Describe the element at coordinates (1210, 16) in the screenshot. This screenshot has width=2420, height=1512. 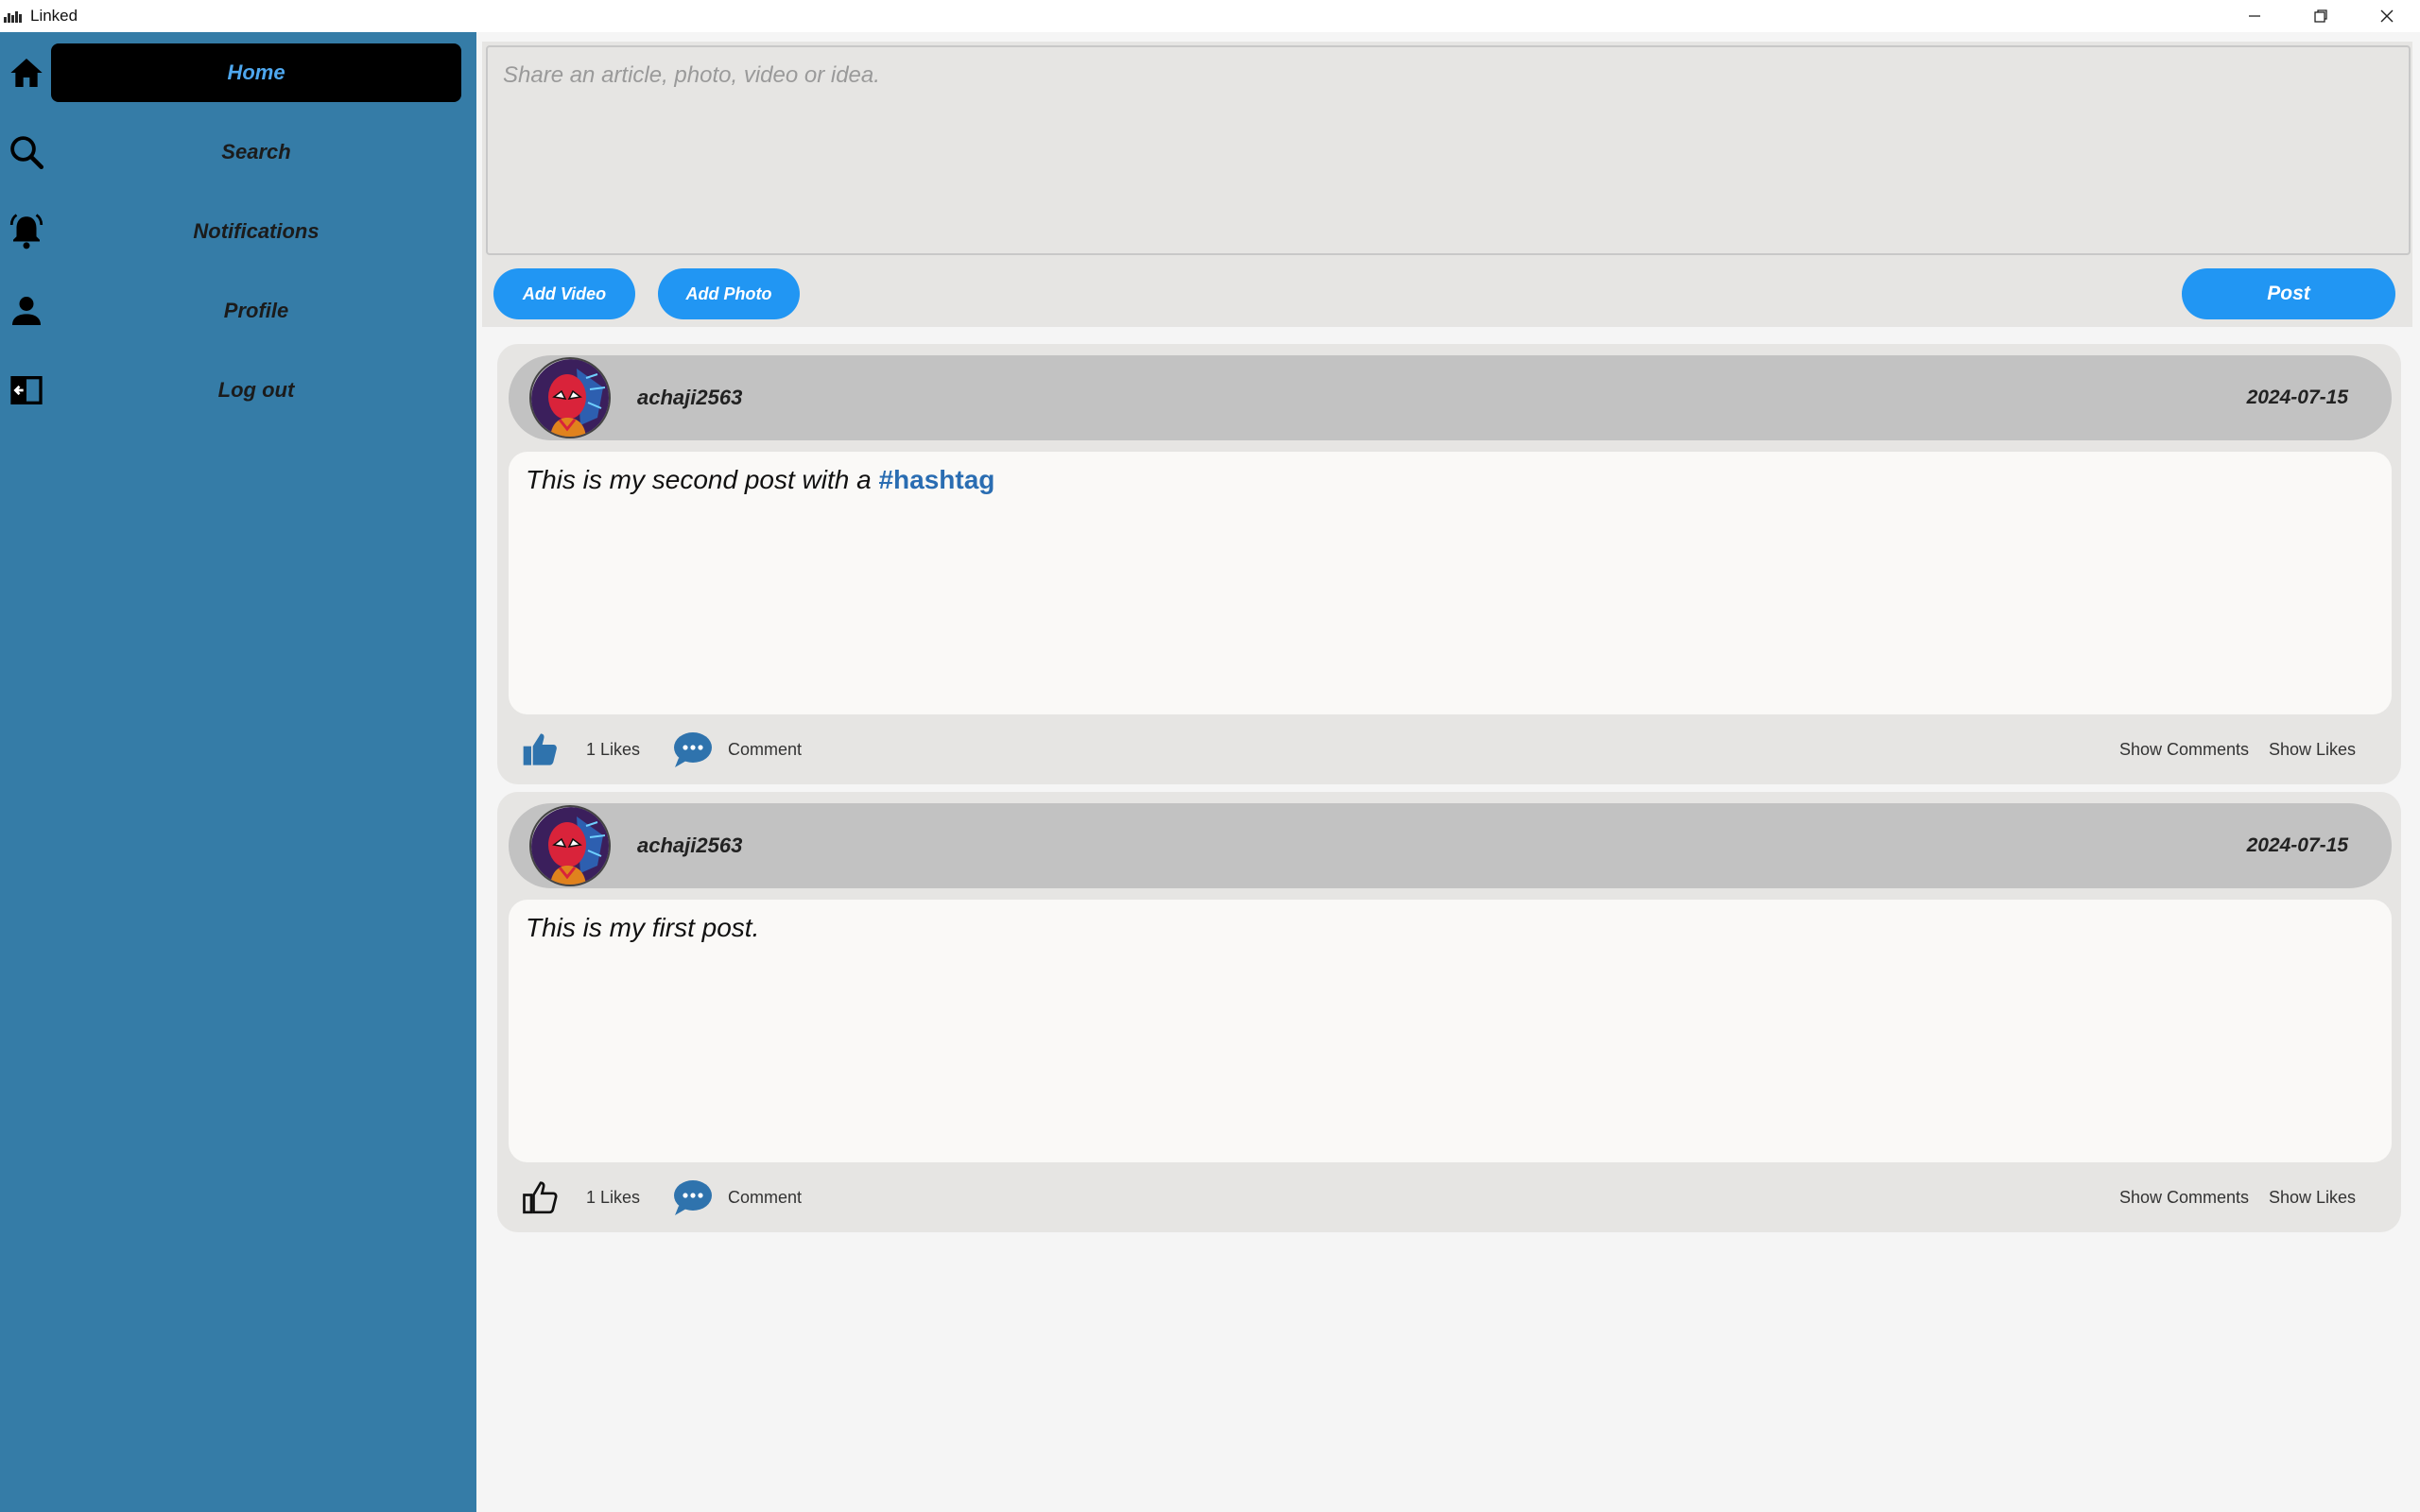
I see `title-bar: Linked` at that location.